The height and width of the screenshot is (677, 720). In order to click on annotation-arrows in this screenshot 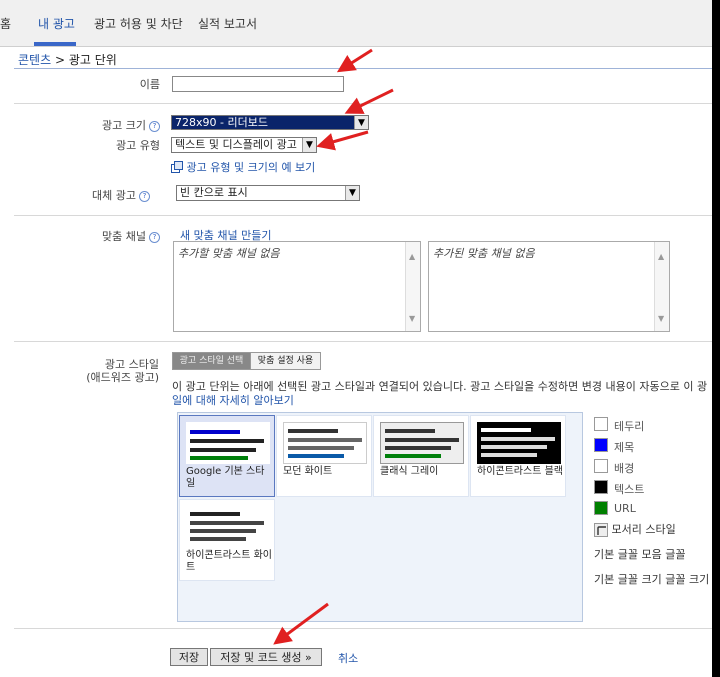, I will do `click(333, 346)`.